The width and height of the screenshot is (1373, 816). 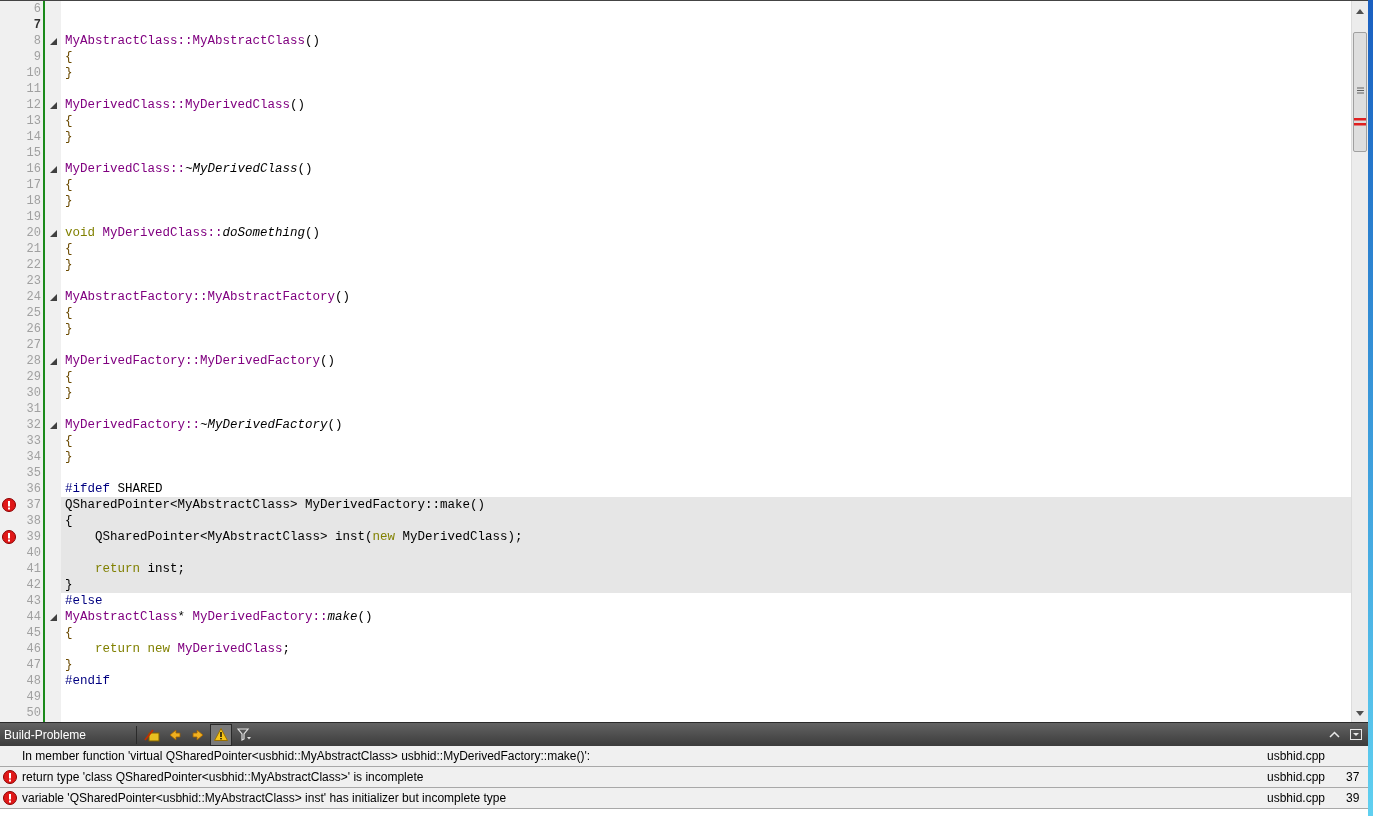 I want to click on line-number: 43, so click(x=34, y=601).